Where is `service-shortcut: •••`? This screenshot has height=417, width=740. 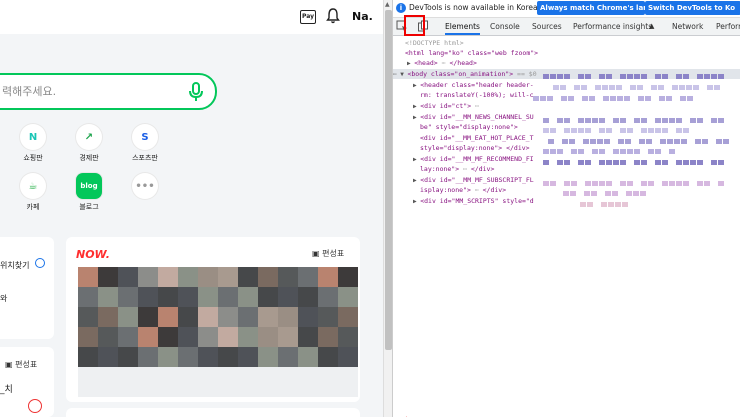
service-shortcut: ••• is located at coordinates (145, 187).